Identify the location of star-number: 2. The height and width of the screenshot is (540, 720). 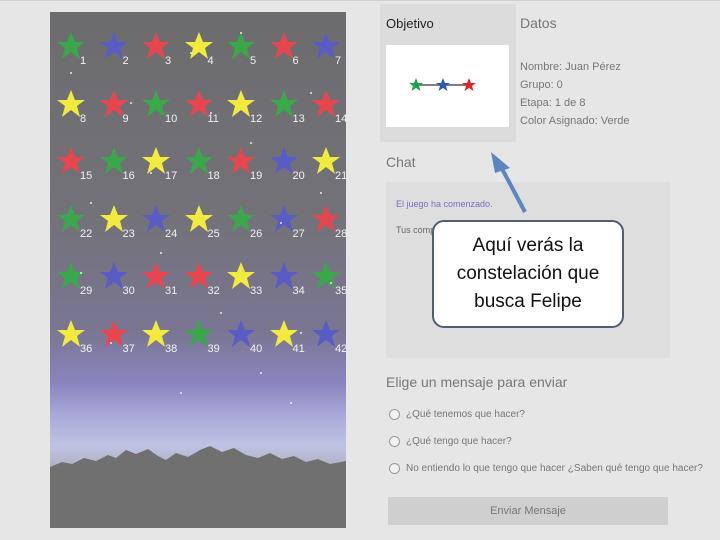
(125, 61).